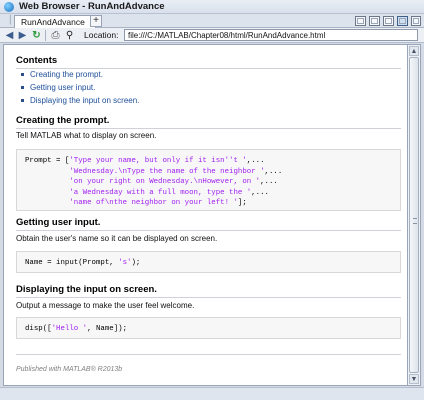 The image size is (424, 400). Describe the element at coordinates (414, 379) in the screenshot. I see `scroll-down-icon: ▼` at that location.